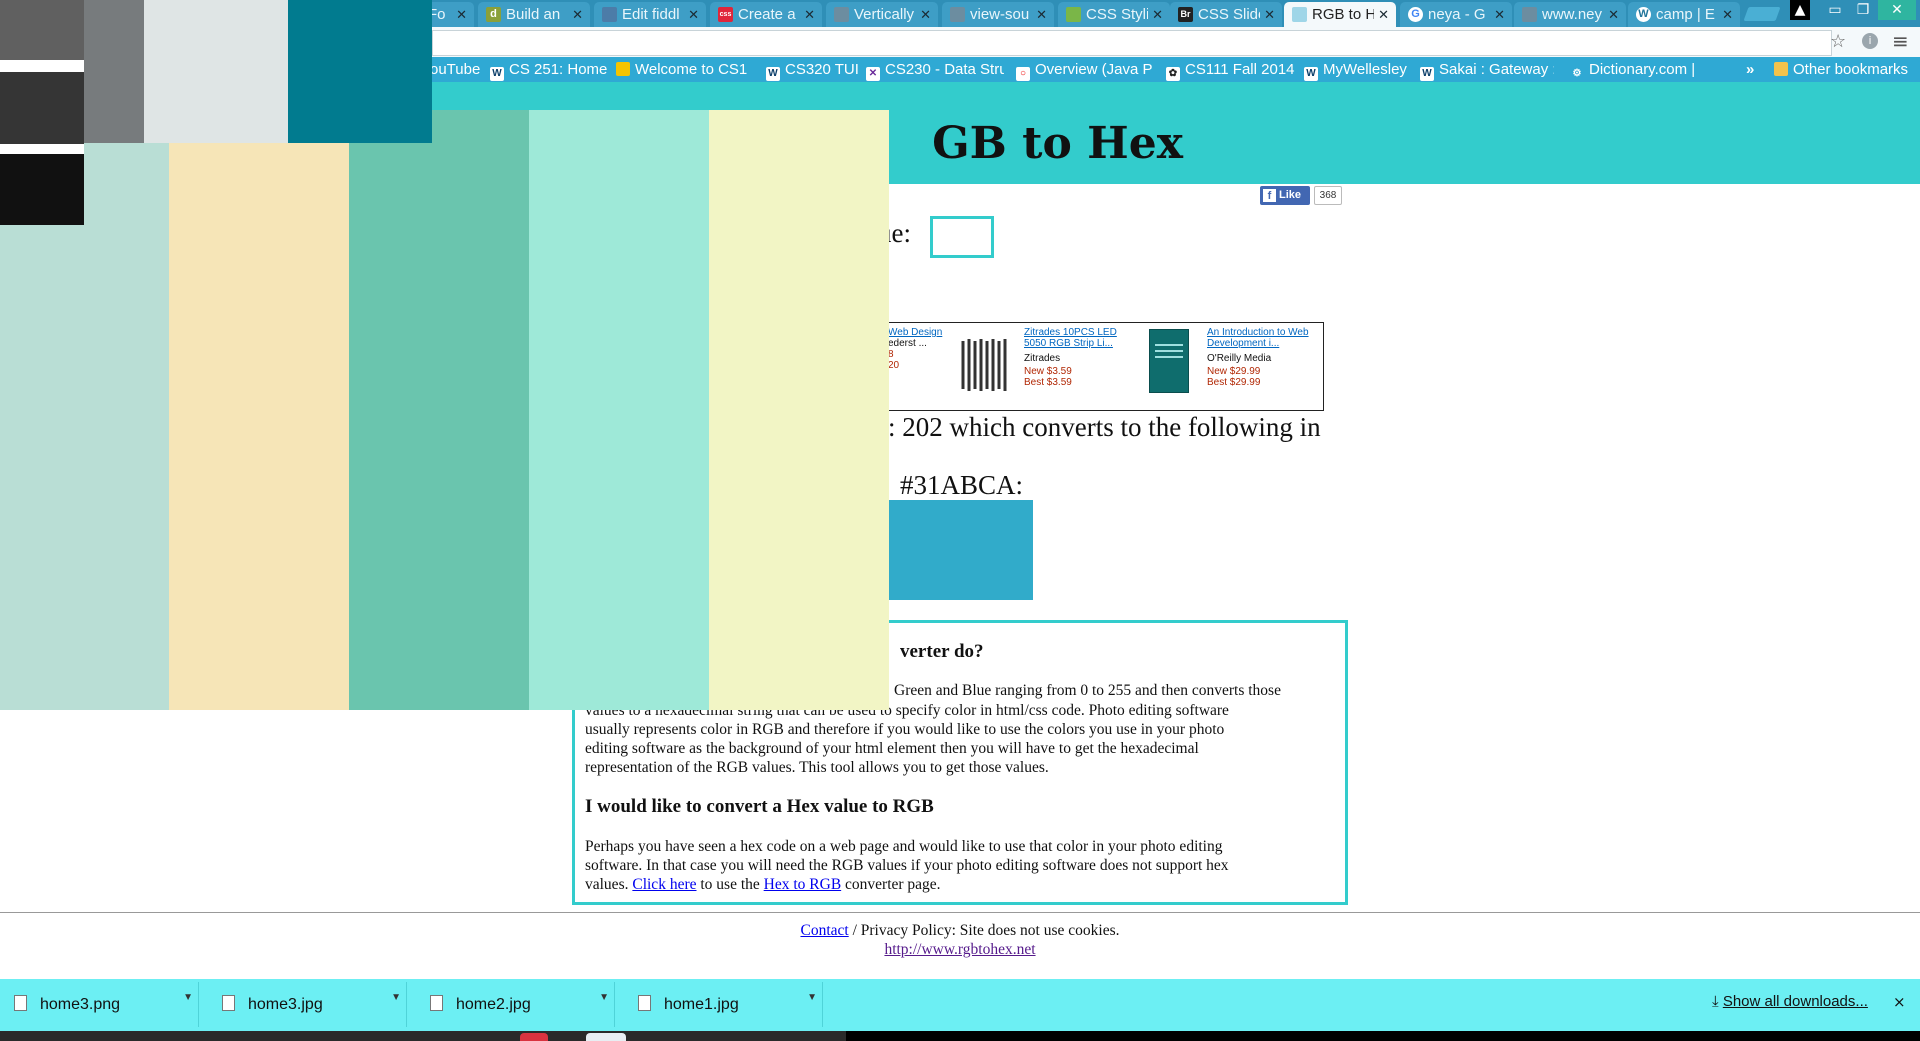  Describe the element at coordinates (918, 332) in the screenshot. I see `ad-title: Web Design` at that location.